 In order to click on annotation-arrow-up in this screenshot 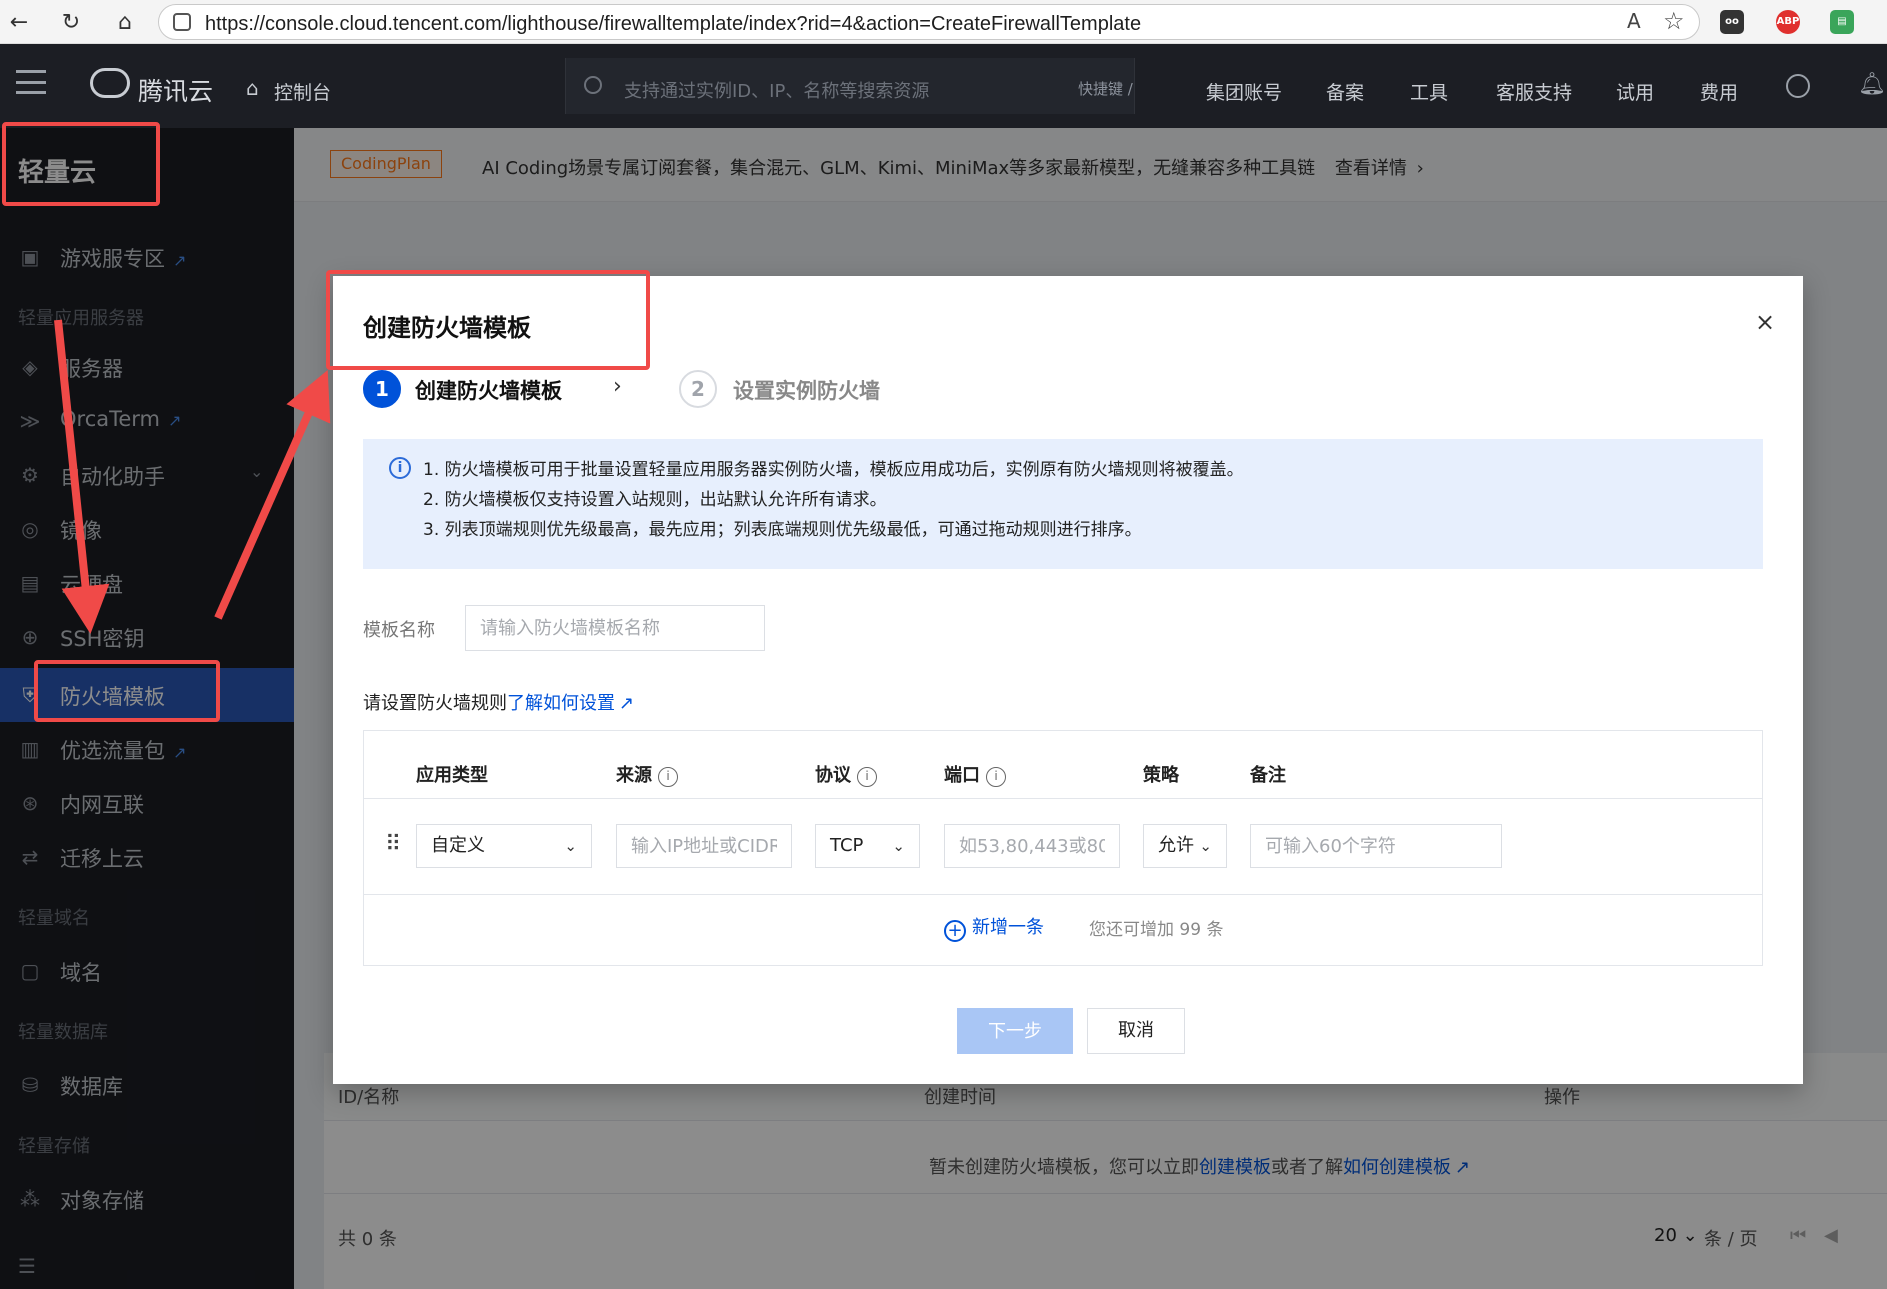, I will do `click(272, 495)`.